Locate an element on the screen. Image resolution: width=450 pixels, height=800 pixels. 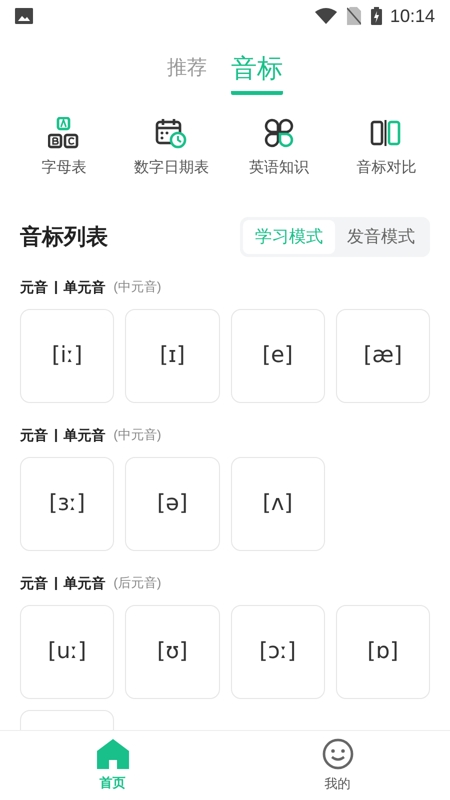
calendar-clock-icon is located at coordinates (171, 132).